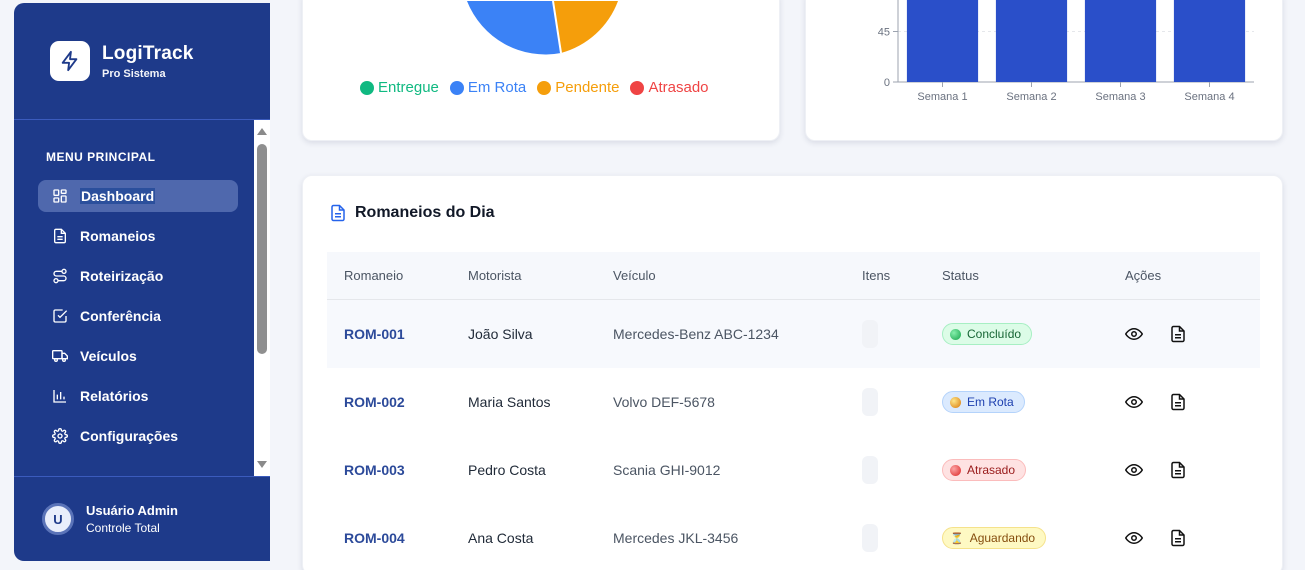 The width and height of the screenshot is (1305, 570). I want to click on sidebar-scrollbar, so click(262, 298).